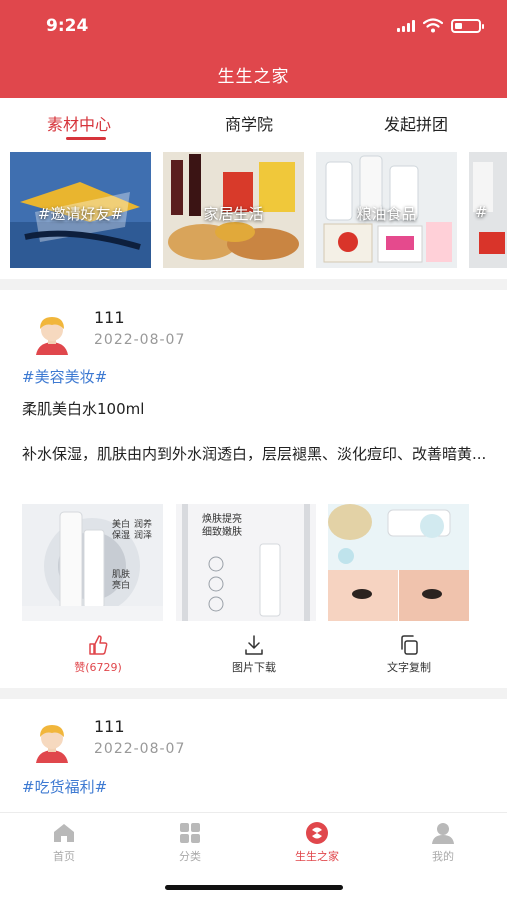  Describe the element at coordinates (92, 562) in the screenshot. I see `post-image-1: 美白保湿 润养润泽 肌肤亮白` at that location.